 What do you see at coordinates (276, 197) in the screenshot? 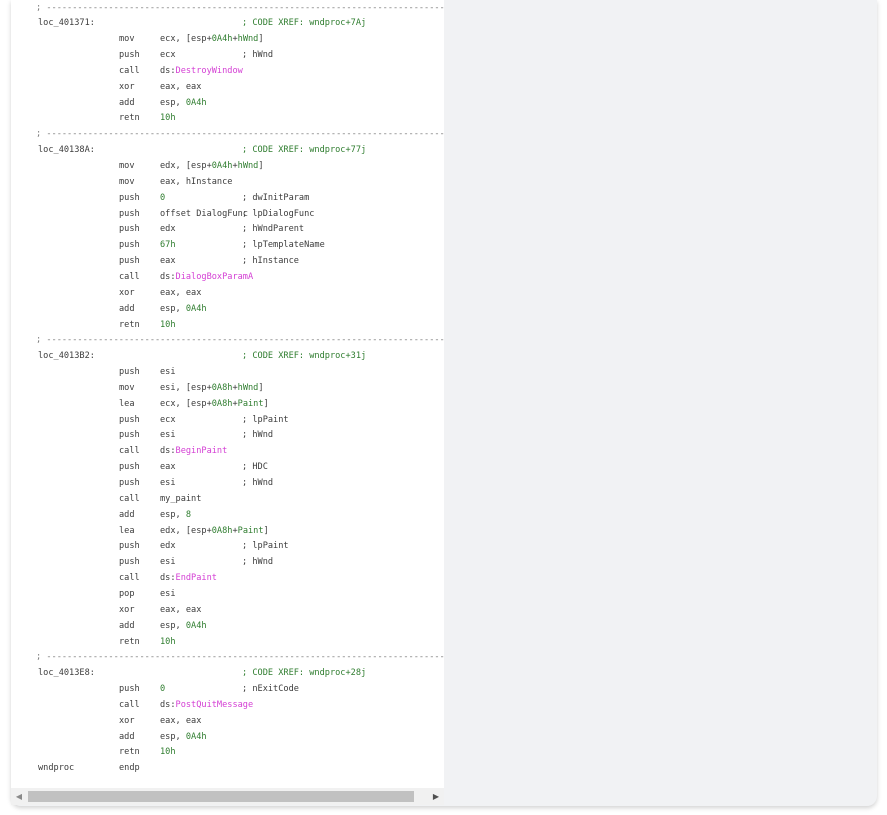
I see `arg-comment: ; dwInitParam` at bounding box center [276, 197].